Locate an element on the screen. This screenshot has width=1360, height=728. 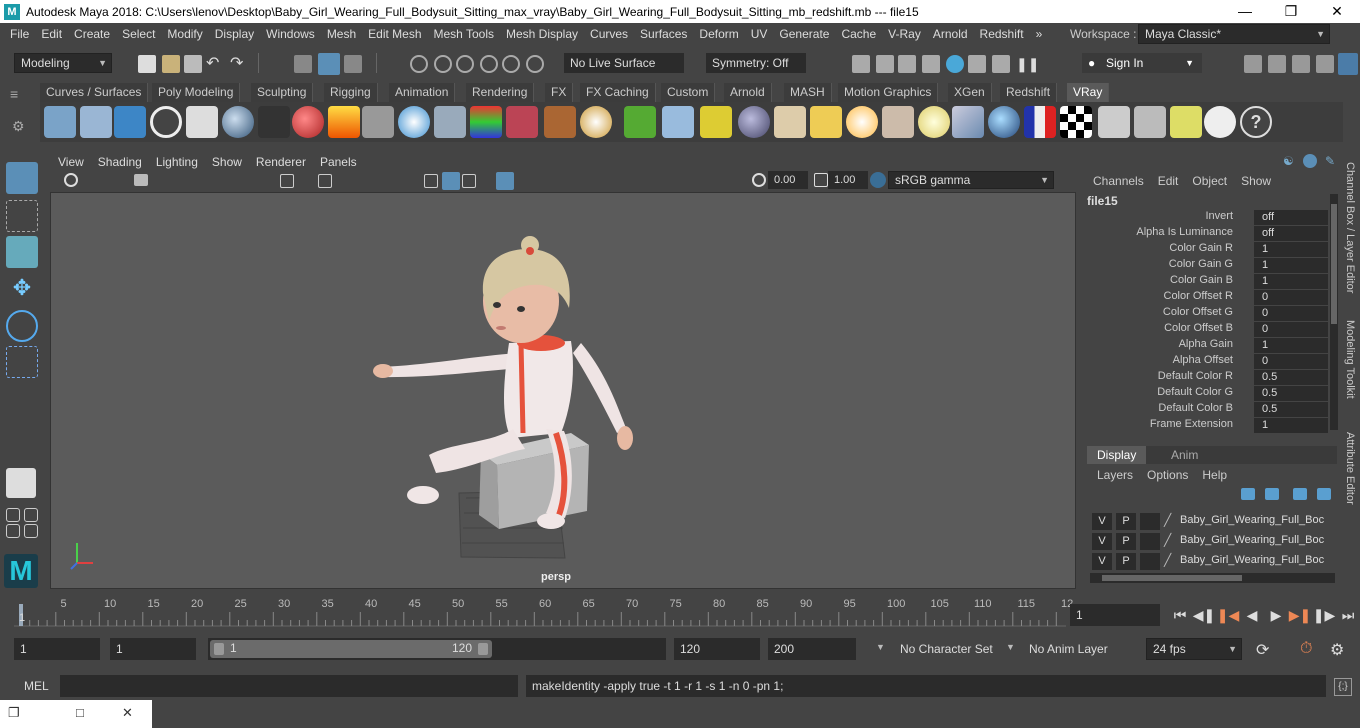
layers-menu-options: Options is located at coordinates (1167, 475).